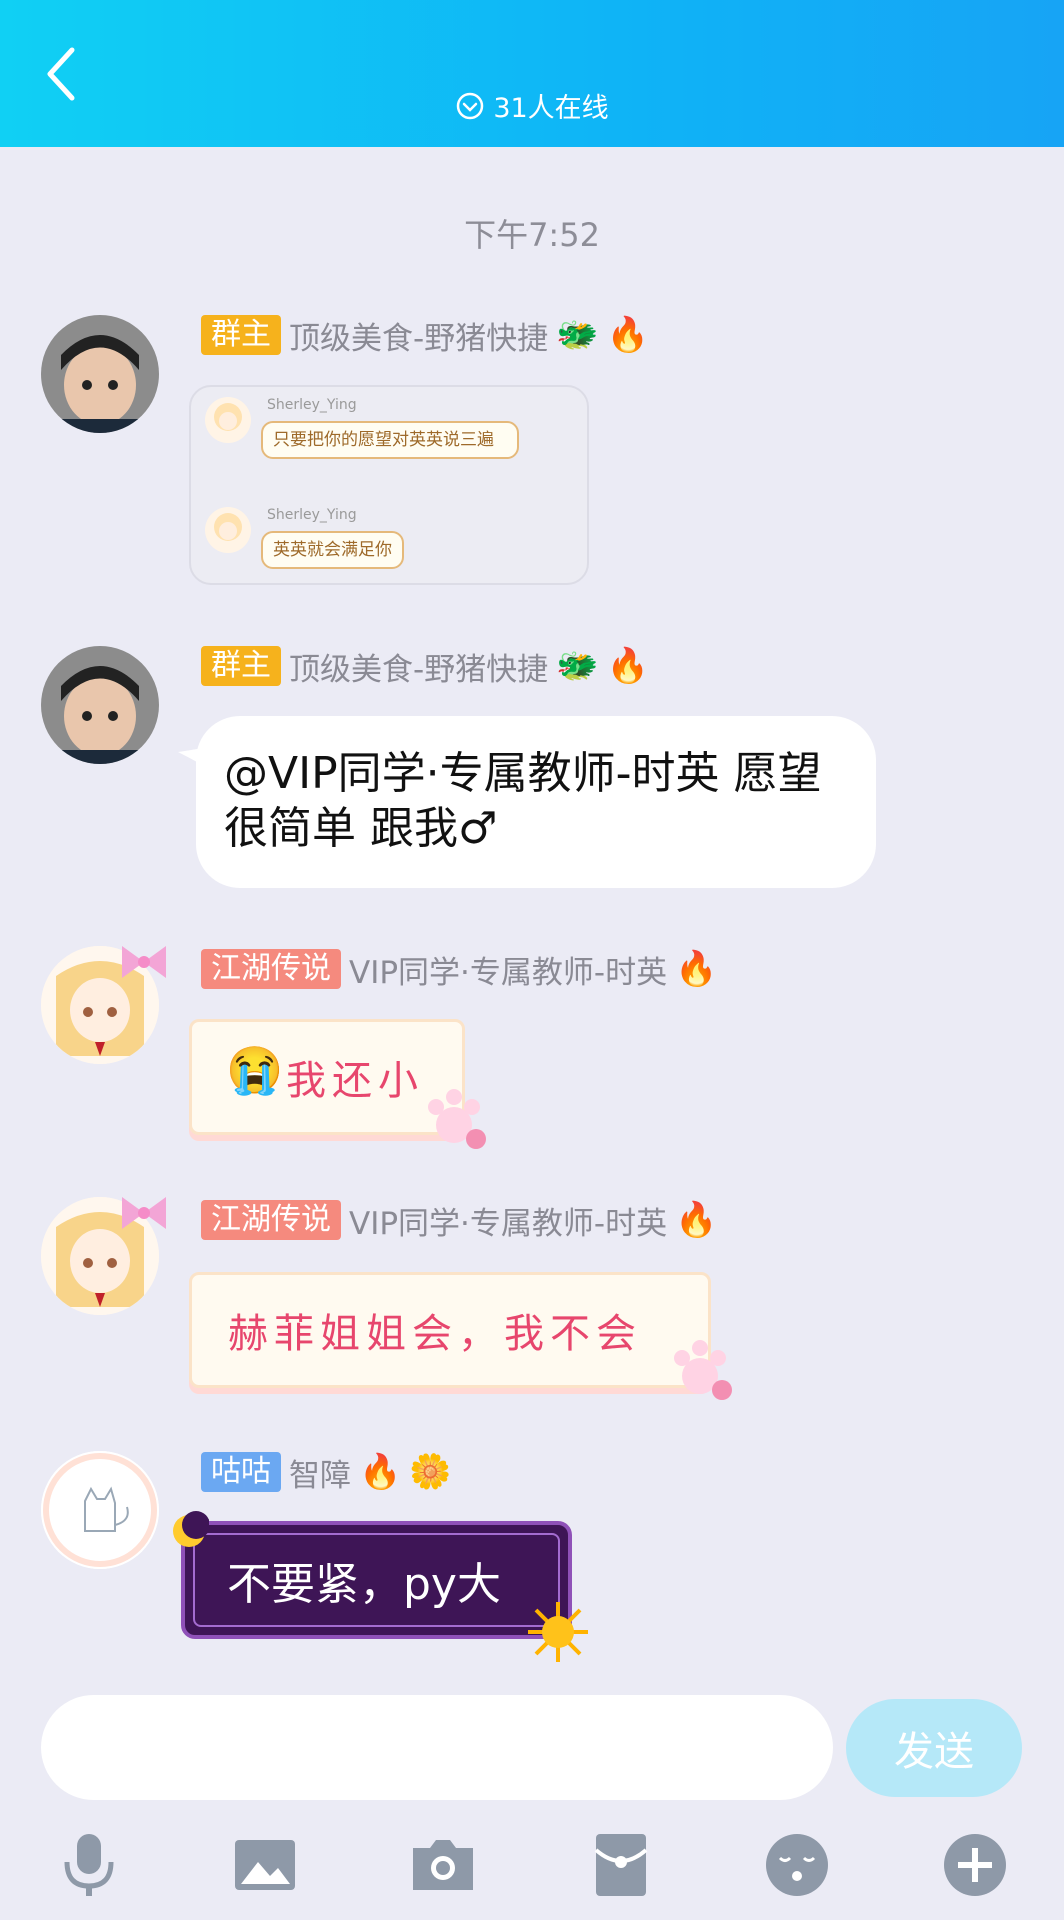 Image resolution: width=1064 pixels, height=1920 pixels. What do you see at coordinates (470, 105) in the screenshot?
I see `chevron-down-circle-icon` at bounding box center [470, 105].